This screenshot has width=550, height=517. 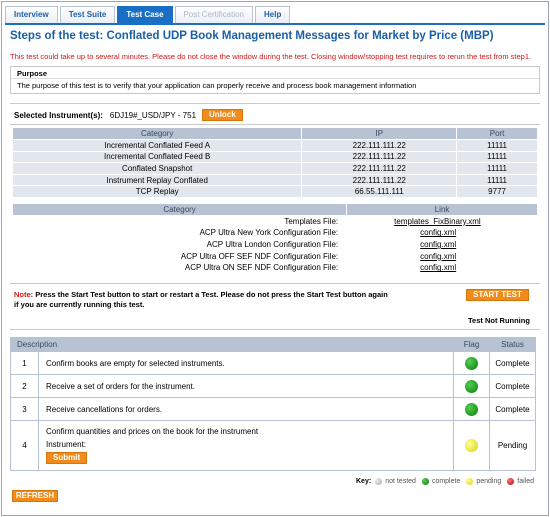 I want to click on column-header: IP, so click(x=379, y=133).